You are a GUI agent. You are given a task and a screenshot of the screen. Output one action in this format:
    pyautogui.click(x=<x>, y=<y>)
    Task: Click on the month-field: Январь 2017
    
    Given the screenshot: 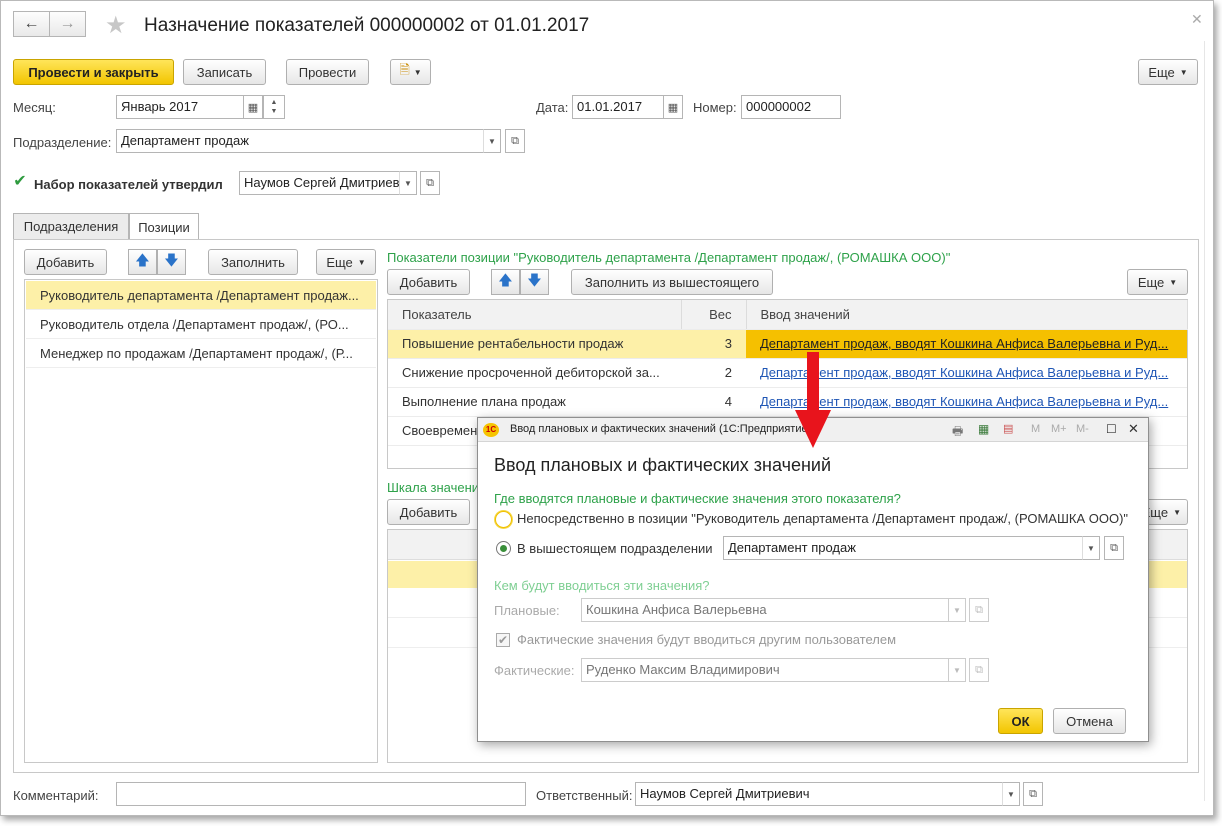 What is the action you would take?
    pyautogui.click(x=180, y=107)
    